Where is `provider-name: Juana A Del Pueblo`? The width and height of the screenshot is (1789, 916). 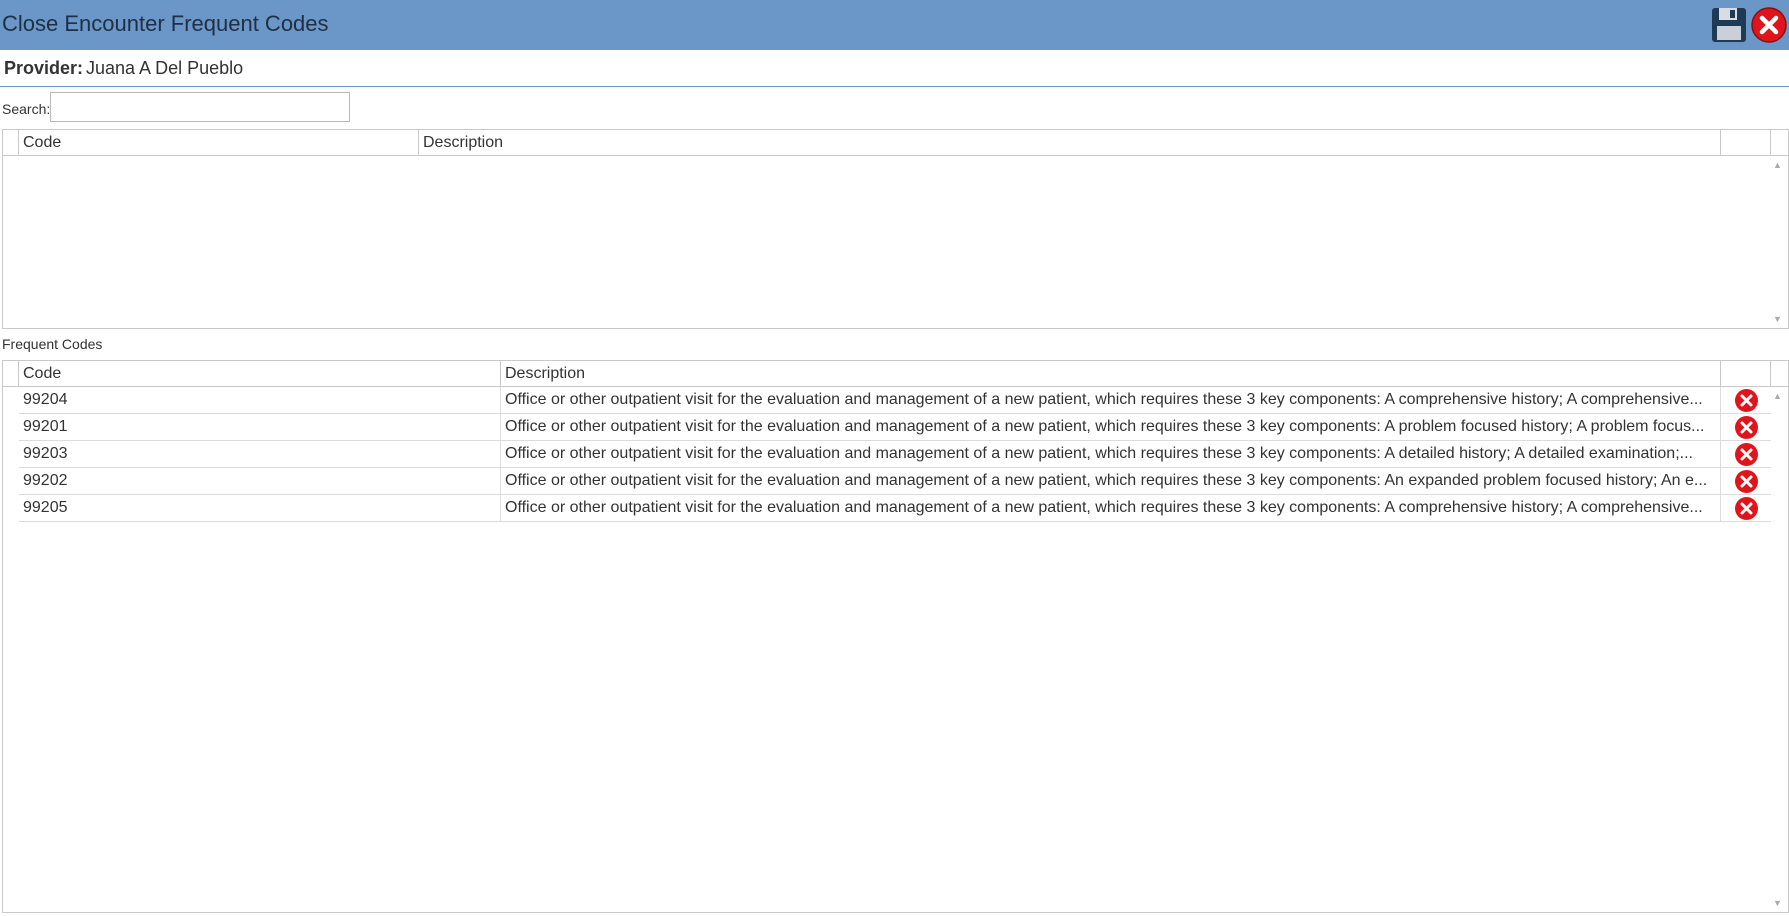
provider-name: Juana A Del Pueblo is located at coordinates (165, 68).